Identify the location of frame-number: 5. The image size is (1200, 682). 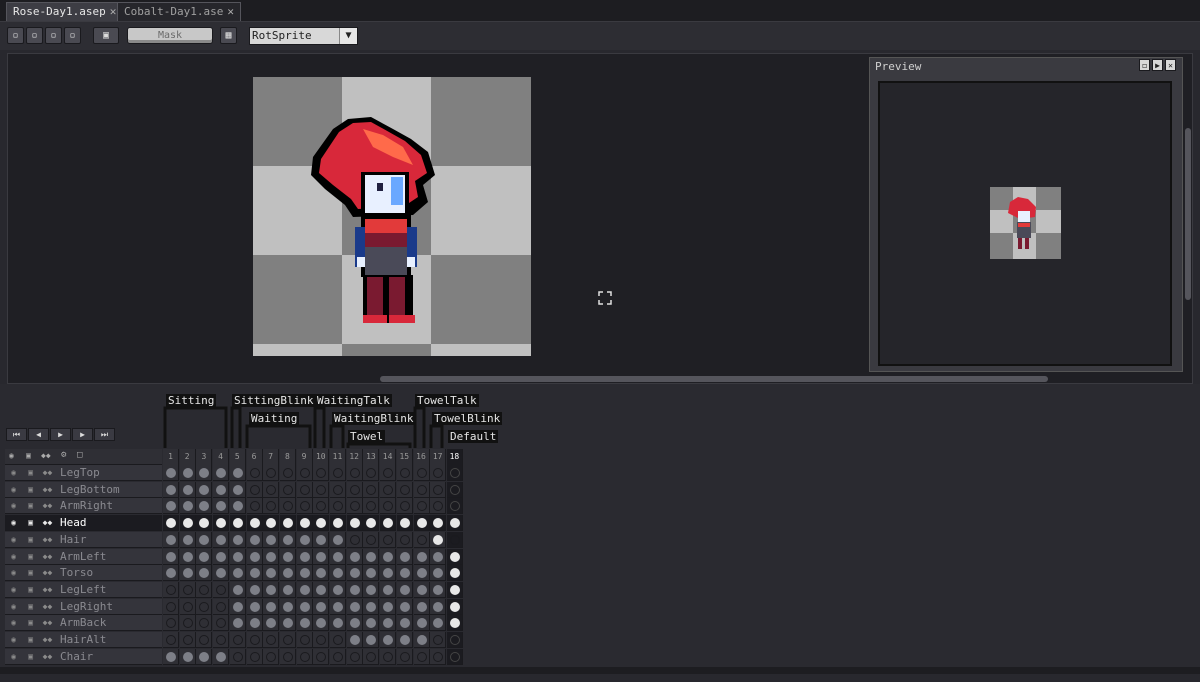
(237, 457).